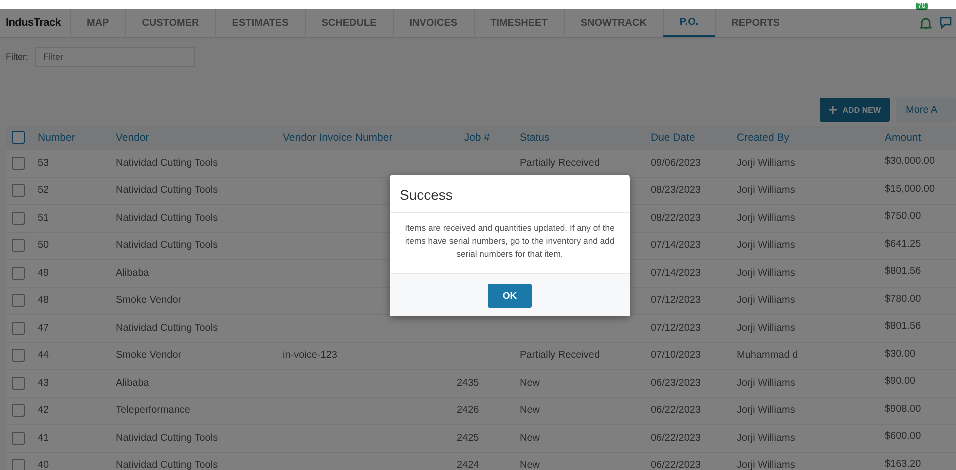  Describe the element at coordinates (44, 465) in the screenshot. I see `table-cell: 40` at that location.